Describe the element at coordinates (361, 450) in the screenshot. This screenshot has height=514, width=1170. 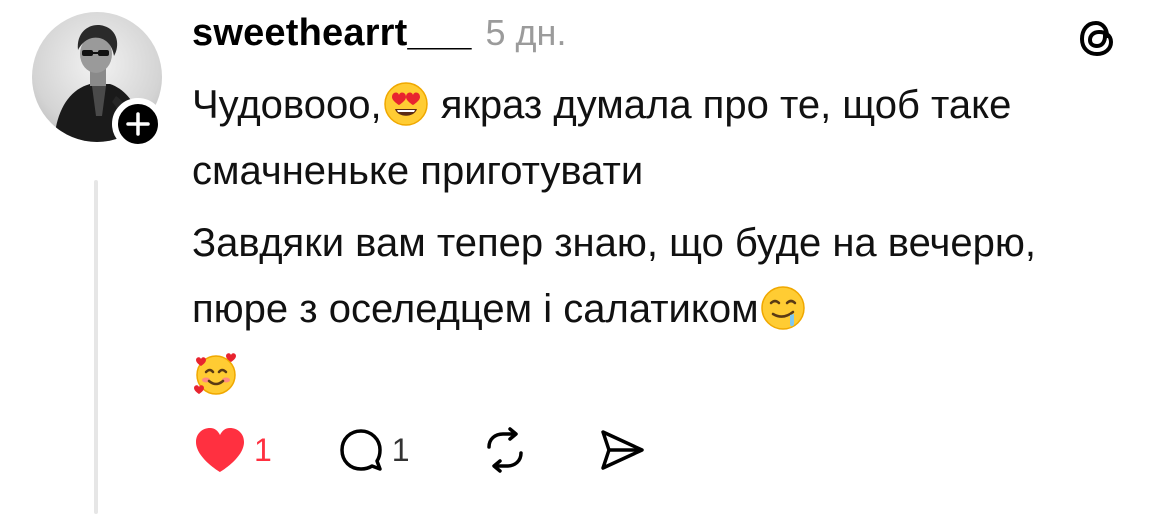
I see `speech-bubble-icon` at that location.